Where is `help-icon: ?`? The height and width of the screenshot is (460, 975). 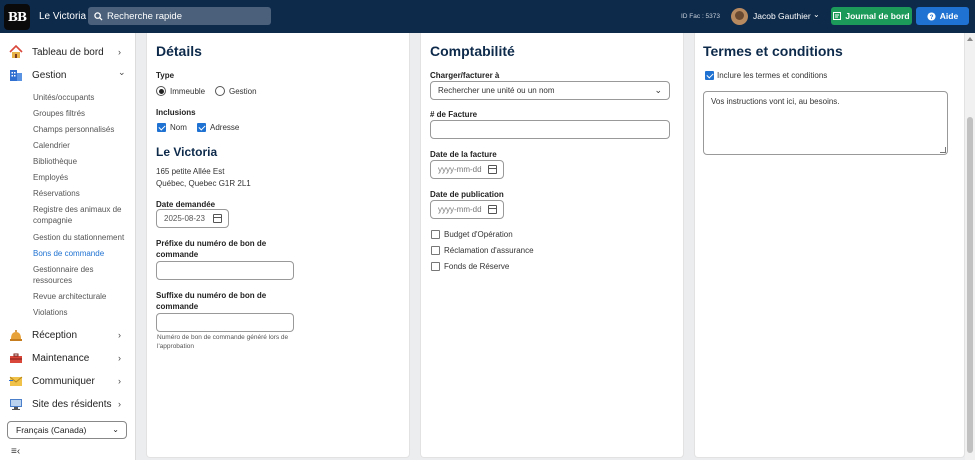
help-icon: ? is located at coordinates (931, 15).